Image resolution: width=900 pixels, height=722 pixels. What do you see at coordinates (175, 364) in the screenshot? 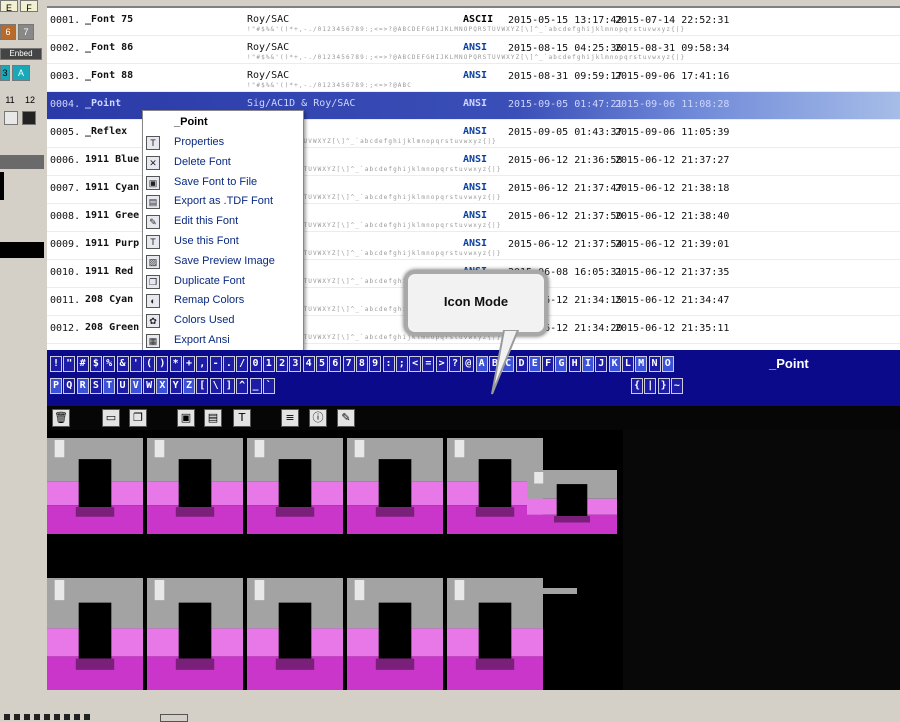
I see `char-key: *` at bounding box center [175, 364].